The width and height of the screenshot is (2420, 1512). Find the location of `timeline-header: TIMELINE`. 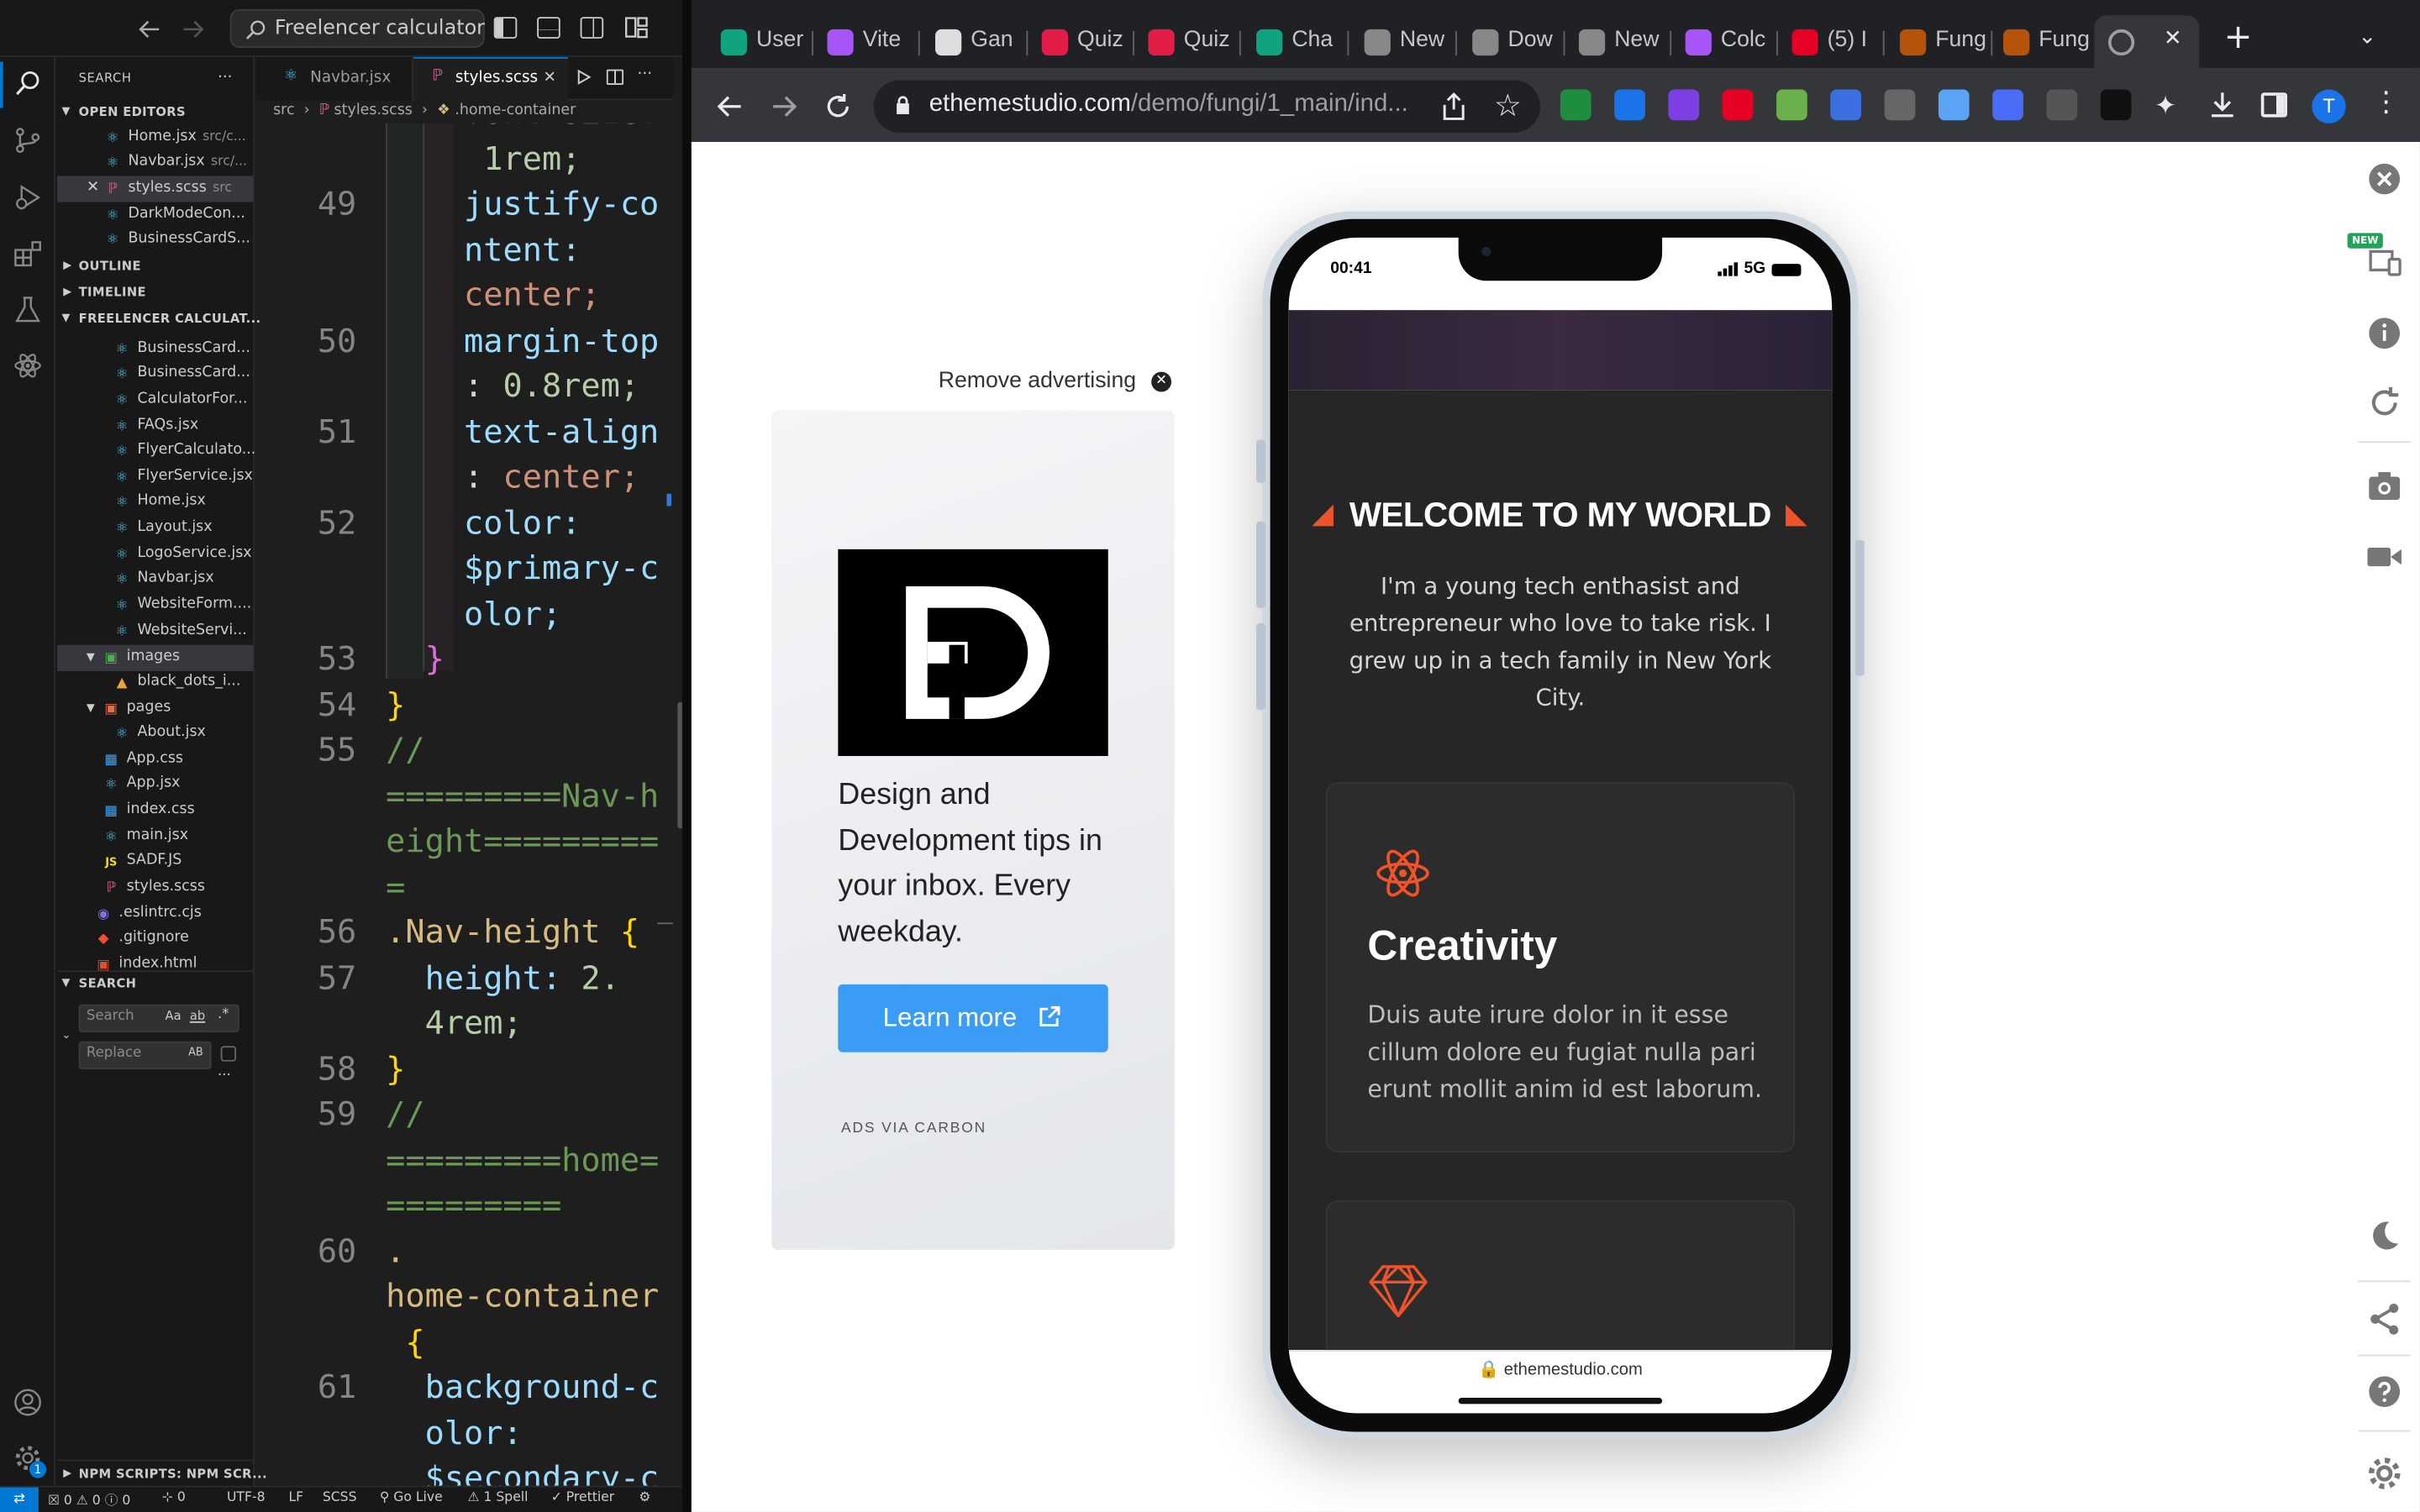

timeline-header: TIMELINE is located at coordinates (113, 293).